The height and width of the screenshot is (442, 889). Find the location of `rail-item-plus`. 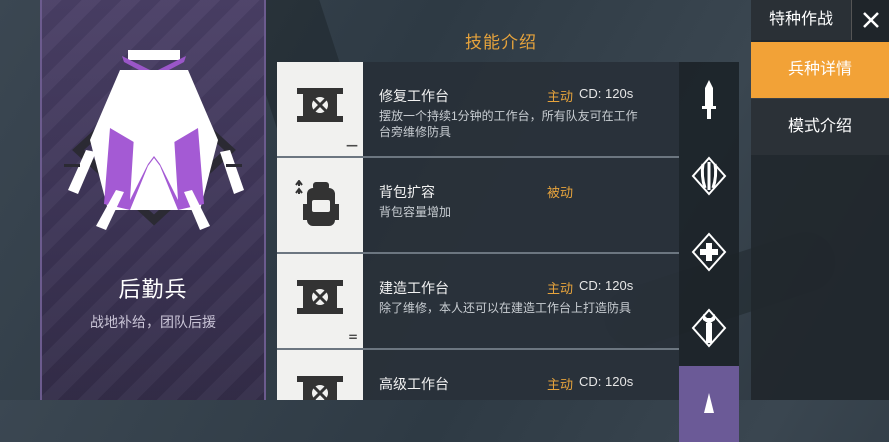

rail-item-plus is located at coordinates (709, 252).